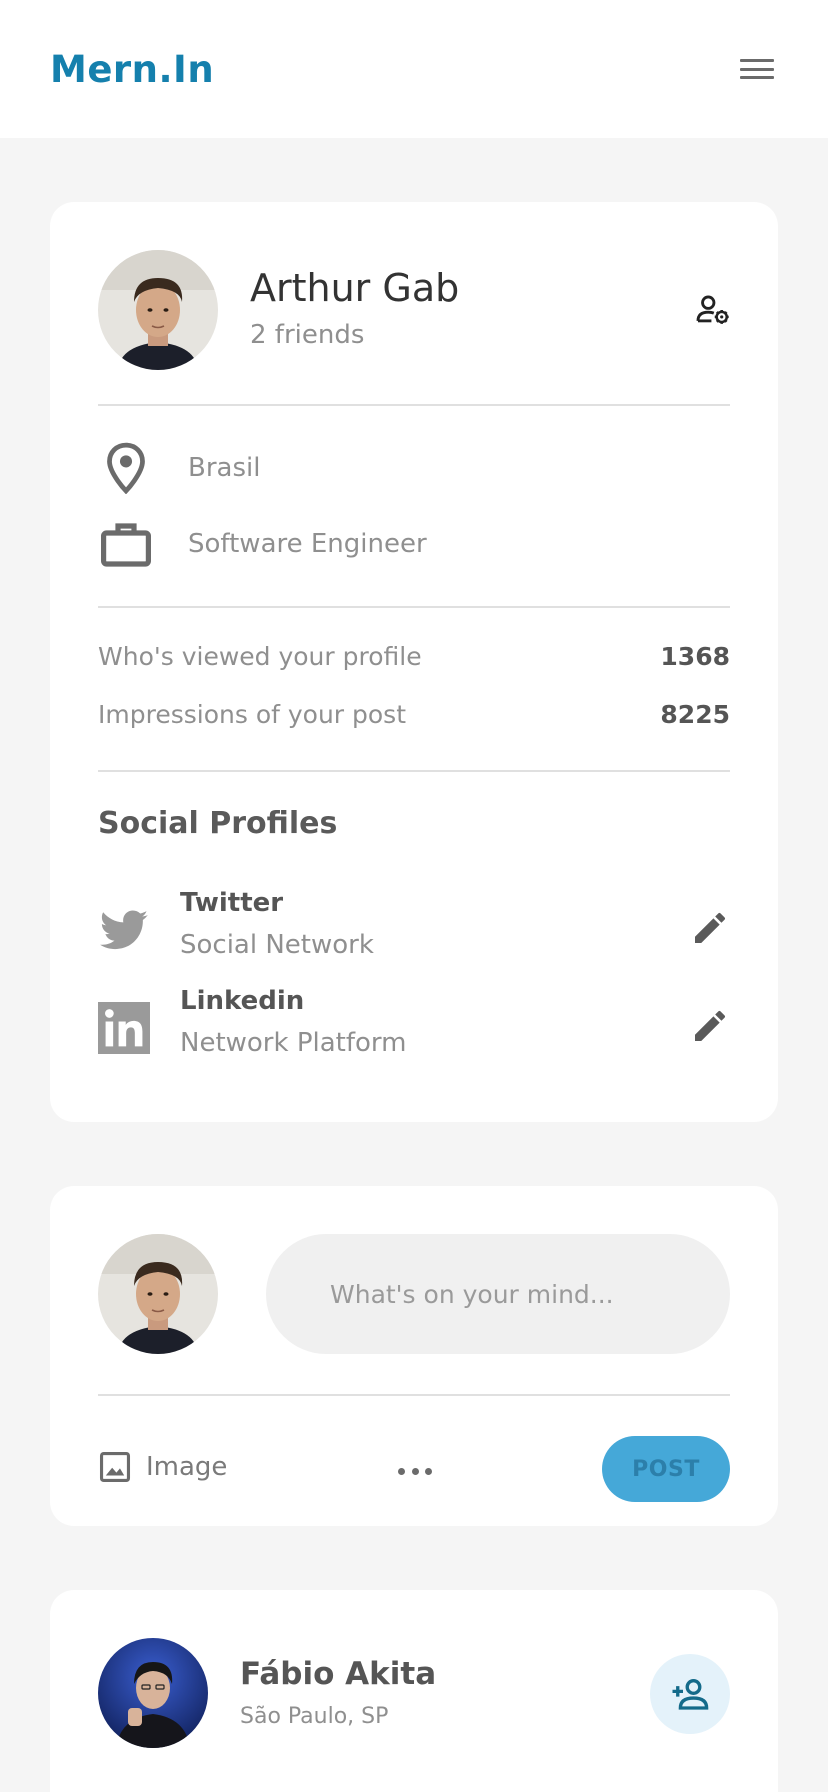  I want to click on stat-label: Impressions of your post, so click(252, 714).